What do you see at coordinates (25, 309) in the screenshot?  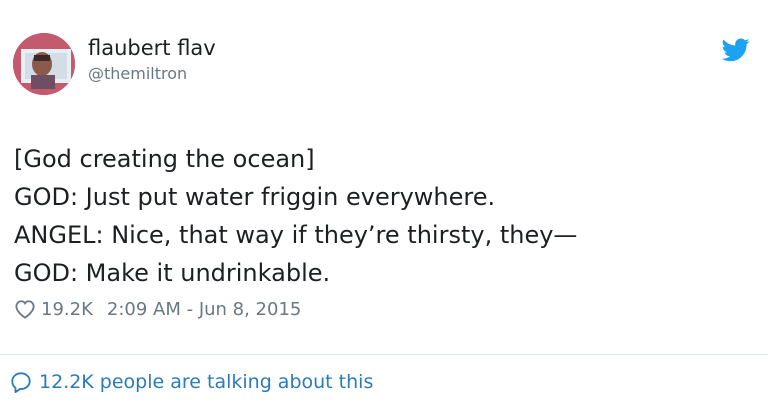 I see `heart-icon` at bounding box center [25, 309].